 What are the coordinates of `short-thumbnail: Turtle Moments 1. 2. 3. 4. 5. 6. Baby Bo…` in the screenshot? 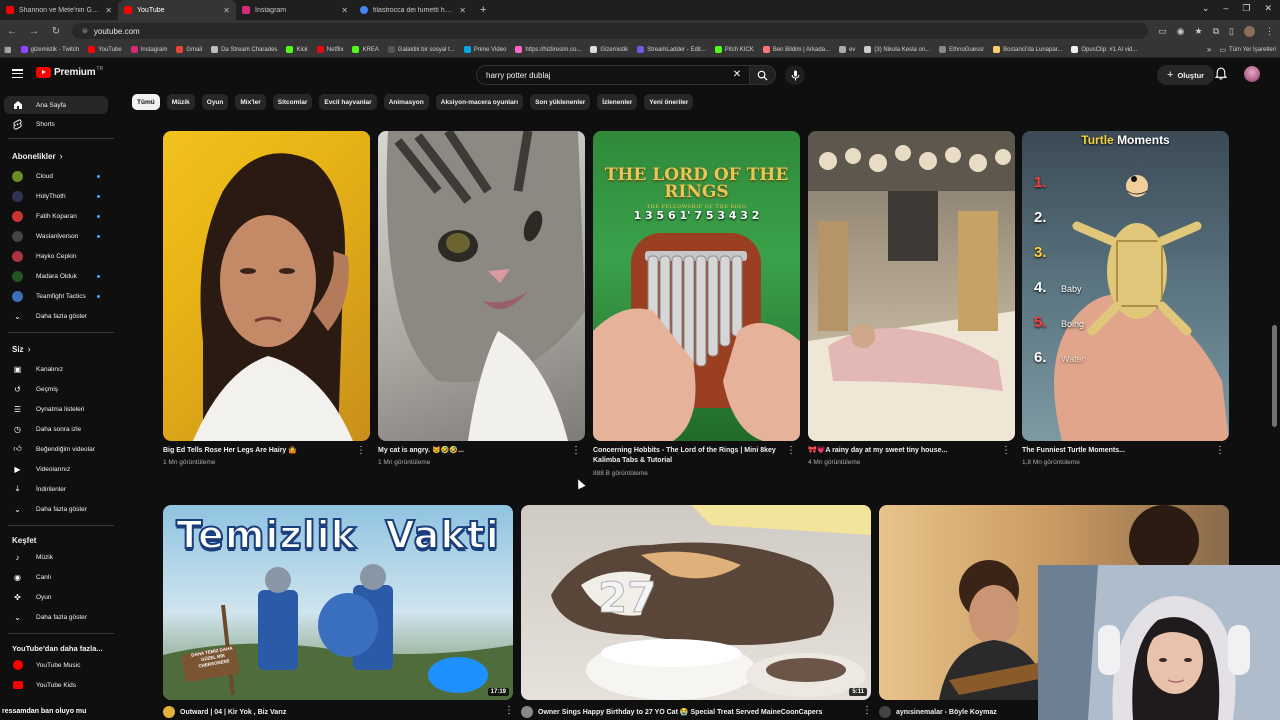 It's located at (1125, 286).